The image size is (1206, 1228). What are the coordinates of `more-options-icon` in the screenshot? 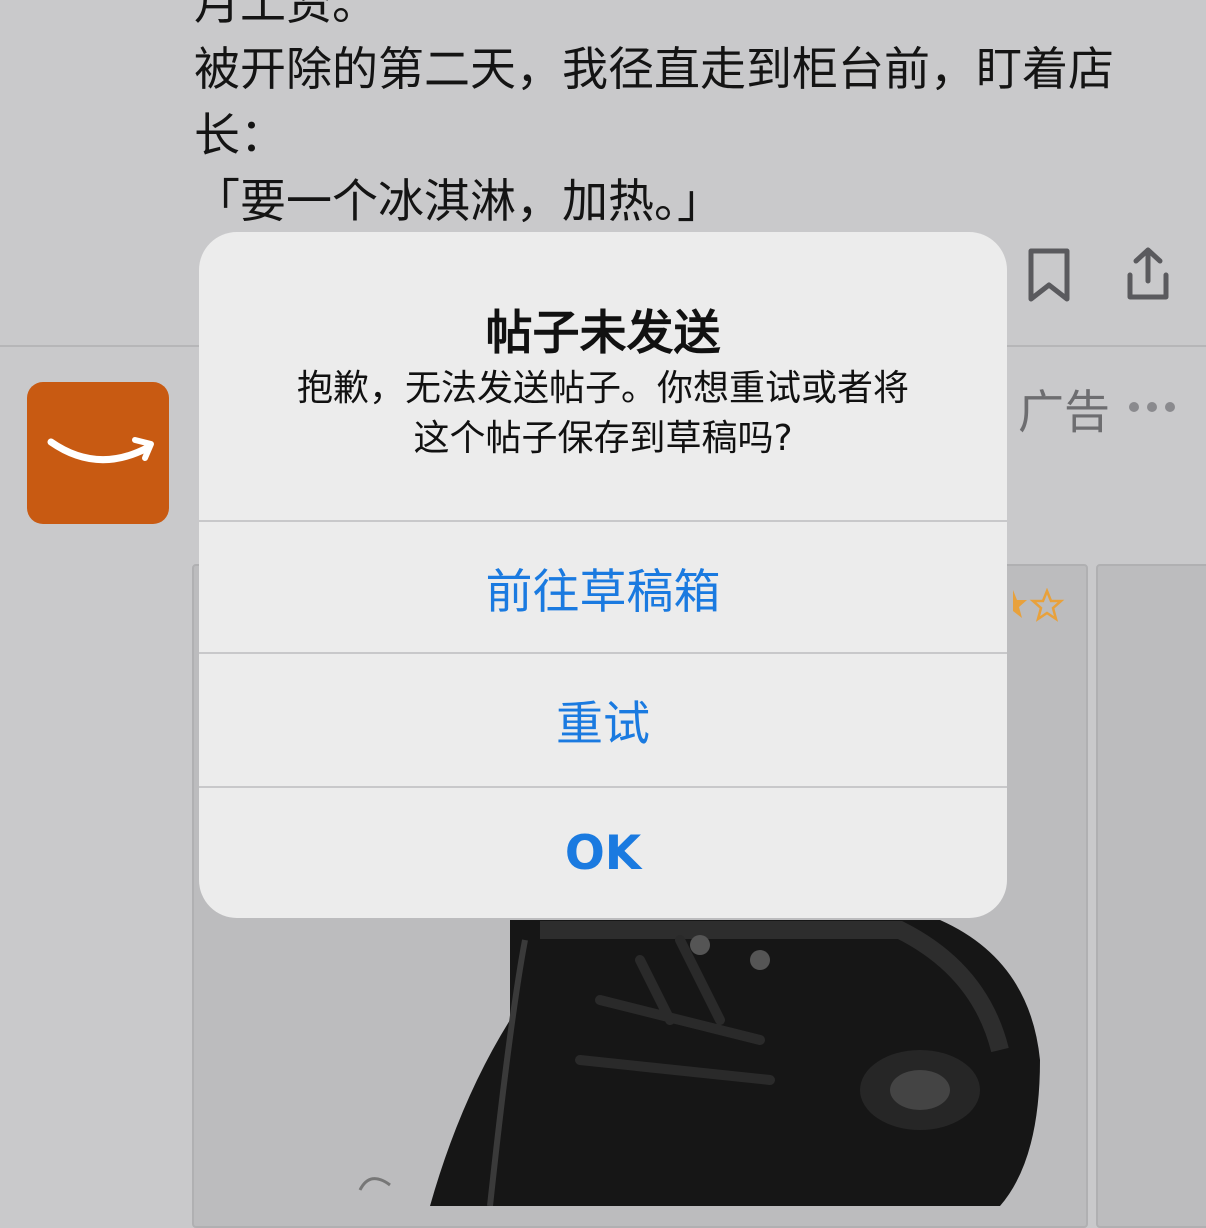 It's located at (1152, 407).